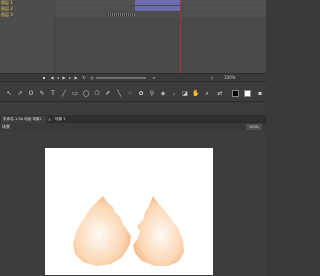 The height and width of the screenshot is (276, 320). What do you see at coordinates (31, 94) in the screenshot?
I see `lasso-icon: ʘ` at bounding box center [31, 94].